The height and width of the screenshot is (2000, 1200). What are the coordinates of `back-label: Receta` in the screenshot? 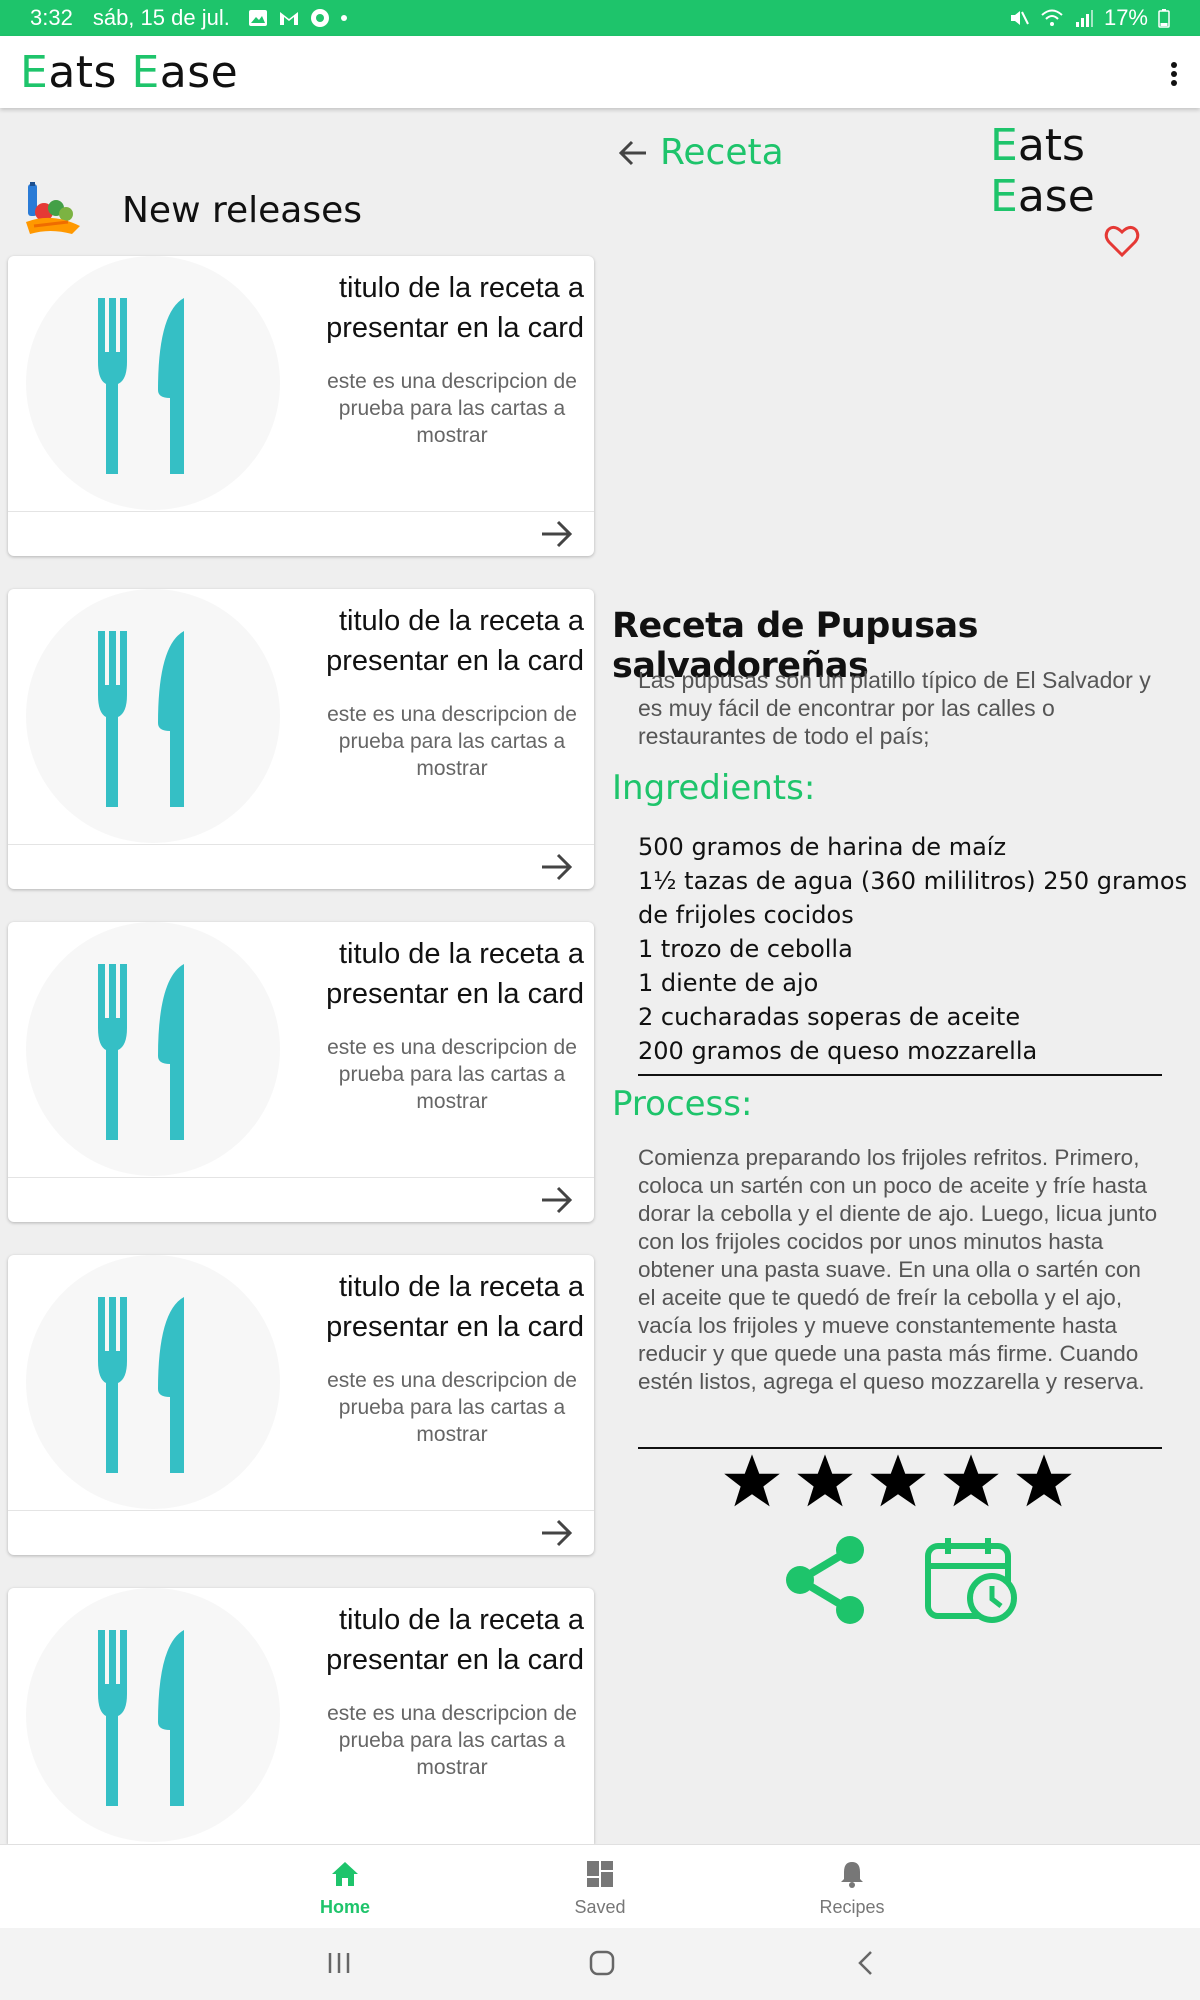 It's located at (722, 152).